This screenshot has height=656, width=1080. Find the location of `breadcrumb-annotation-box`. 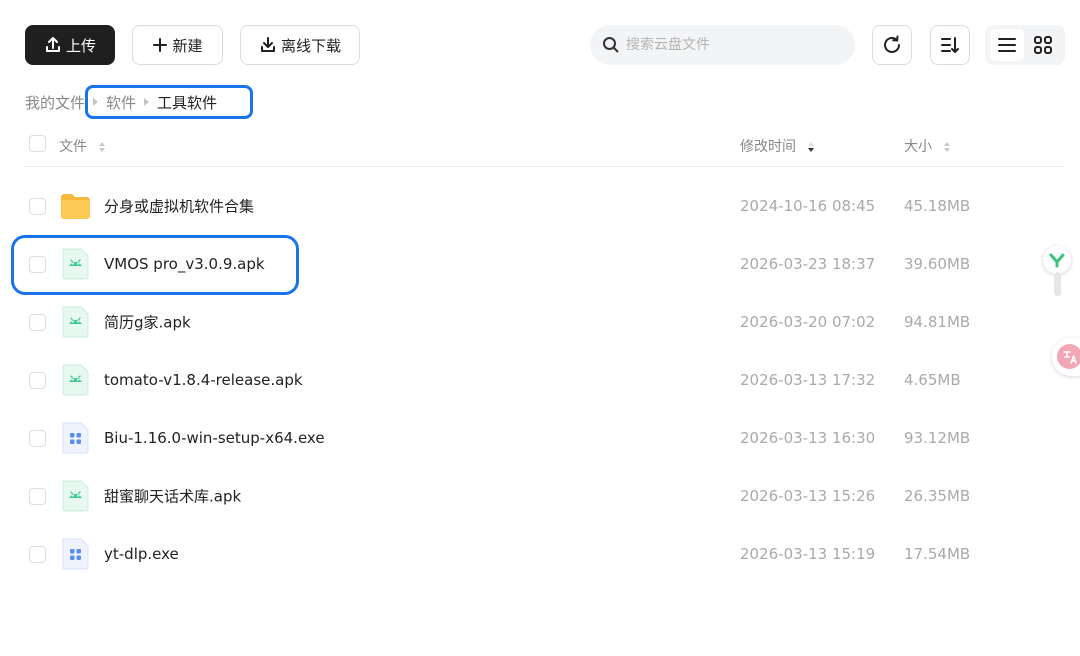

breadcrumb-annotation-box is located at coordinates (169, 102).